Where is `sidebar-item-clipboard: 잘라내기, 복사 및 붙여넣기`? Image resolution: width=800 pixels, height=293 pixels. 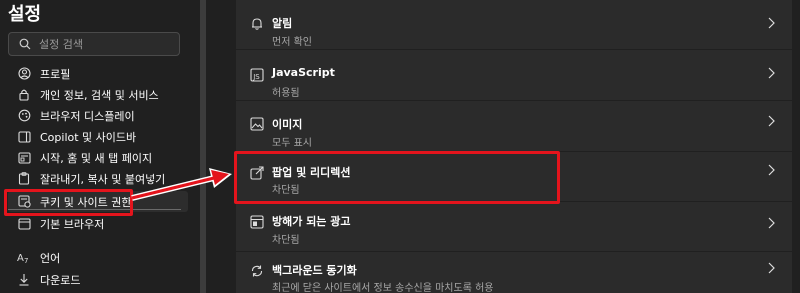
sidebar-item-clipboard: 잘라내기, 복사 및 붙여넣기 is located at coordinates (98, 178).